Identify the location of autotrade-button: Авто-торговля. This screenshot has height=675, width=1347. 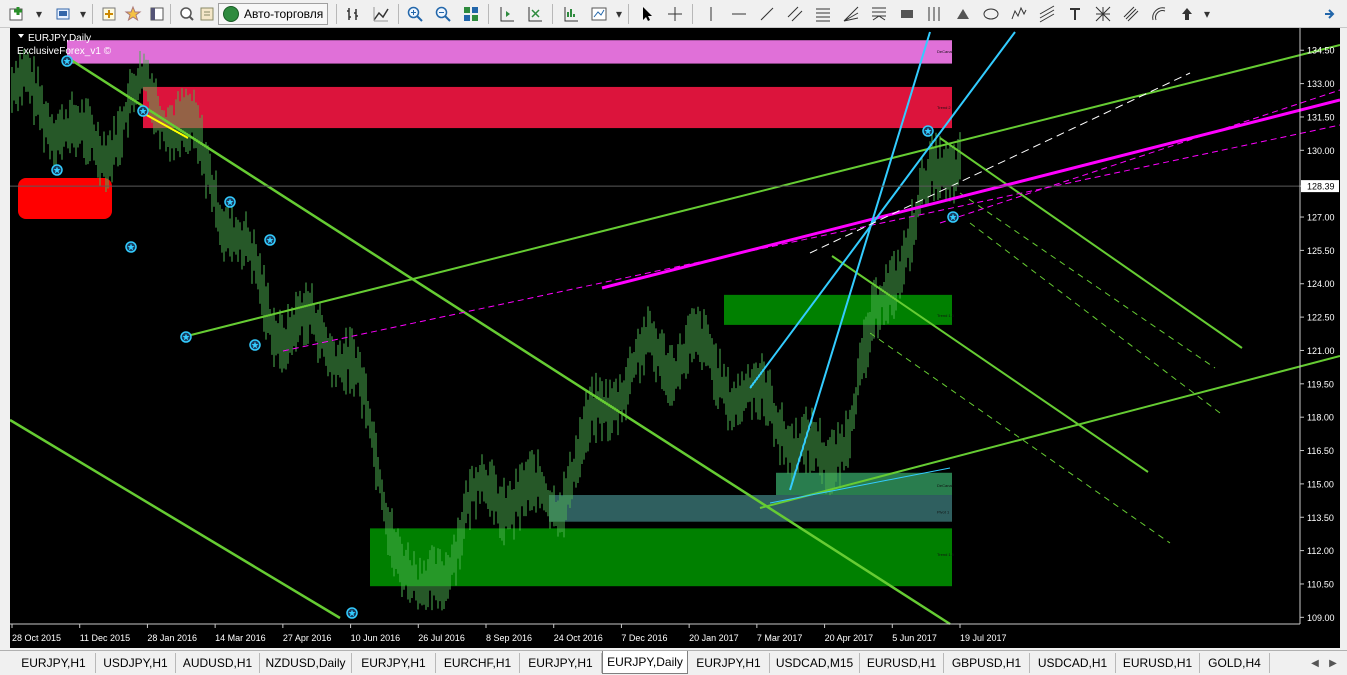
(273, 14).